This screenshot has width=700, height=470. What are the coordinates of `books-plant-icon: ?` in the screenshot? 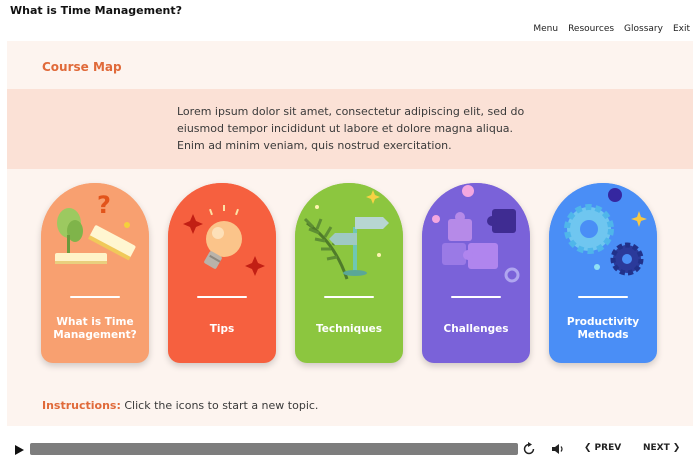 It's located at (95, 237).